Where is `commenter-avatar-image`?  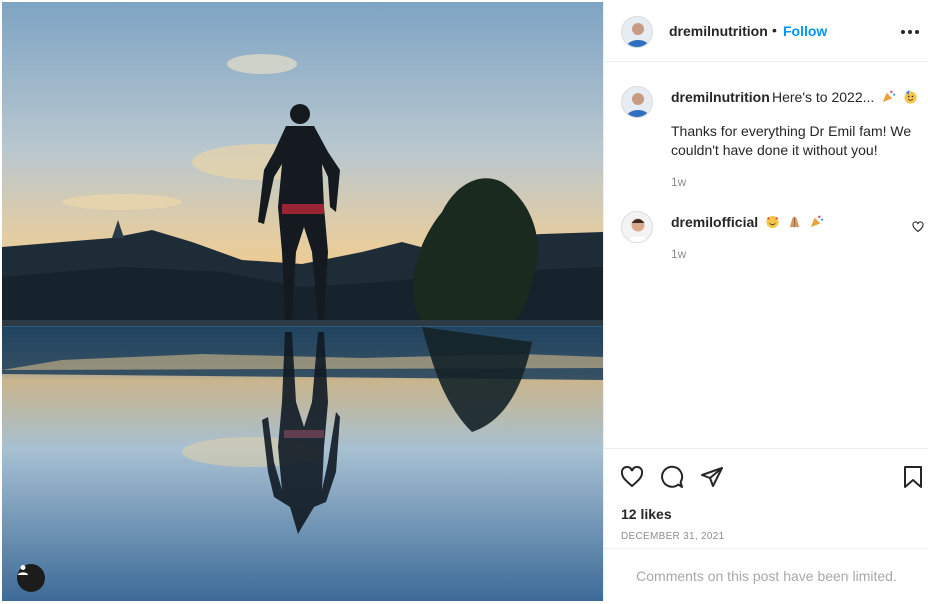
commenter-avatar-image is located at coordinates (637, 227).